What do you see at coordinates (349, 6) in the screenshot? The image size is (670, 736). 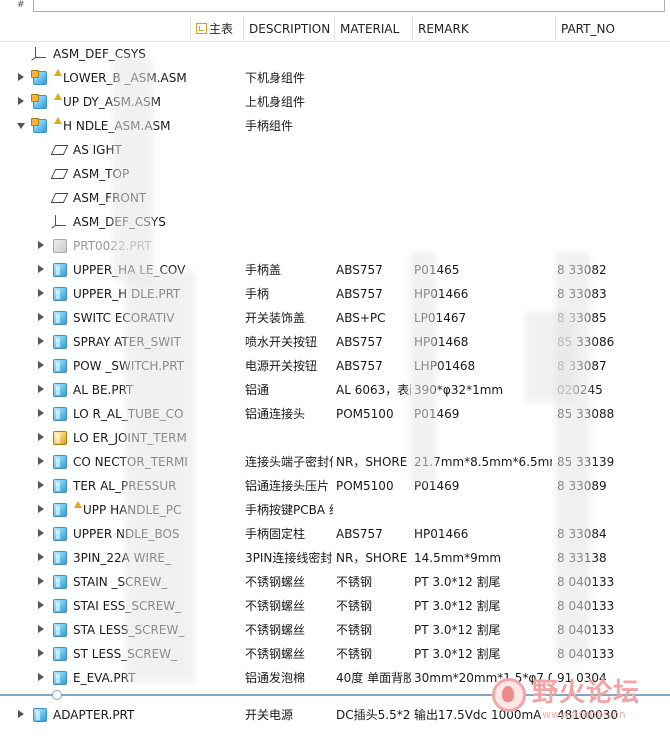 I see `search-input` at bounding box center [349, 6].